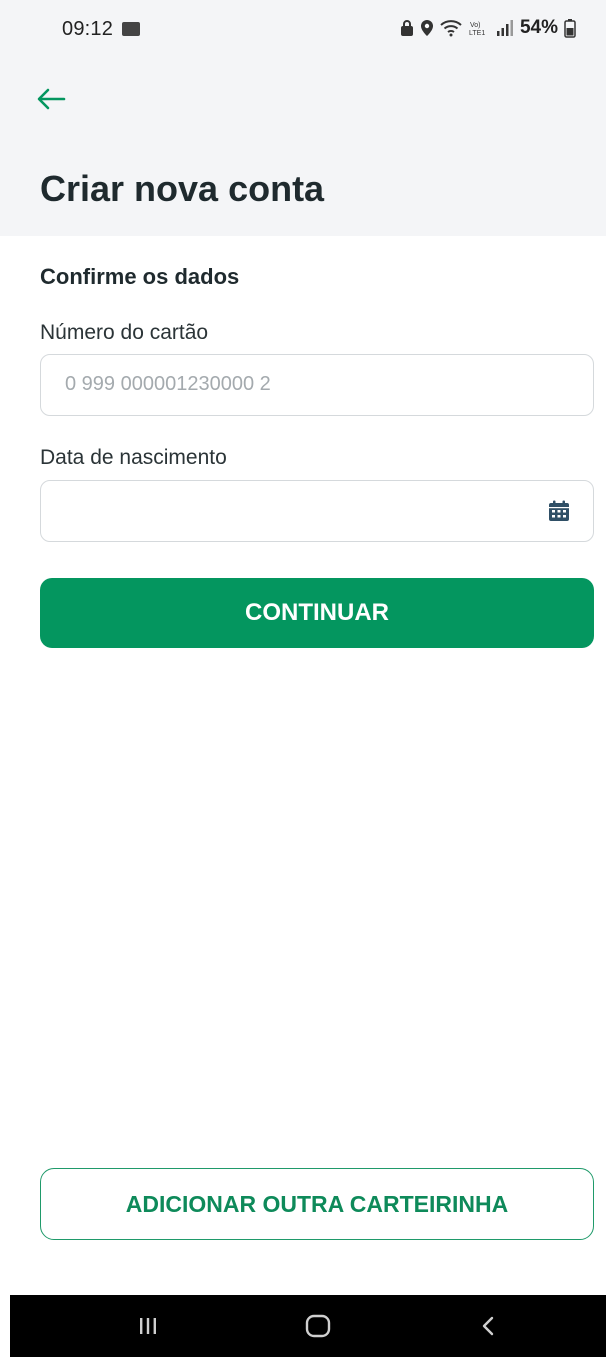 The image size is (606, 1357). I want to click on signal-icon, so click(504, 28).